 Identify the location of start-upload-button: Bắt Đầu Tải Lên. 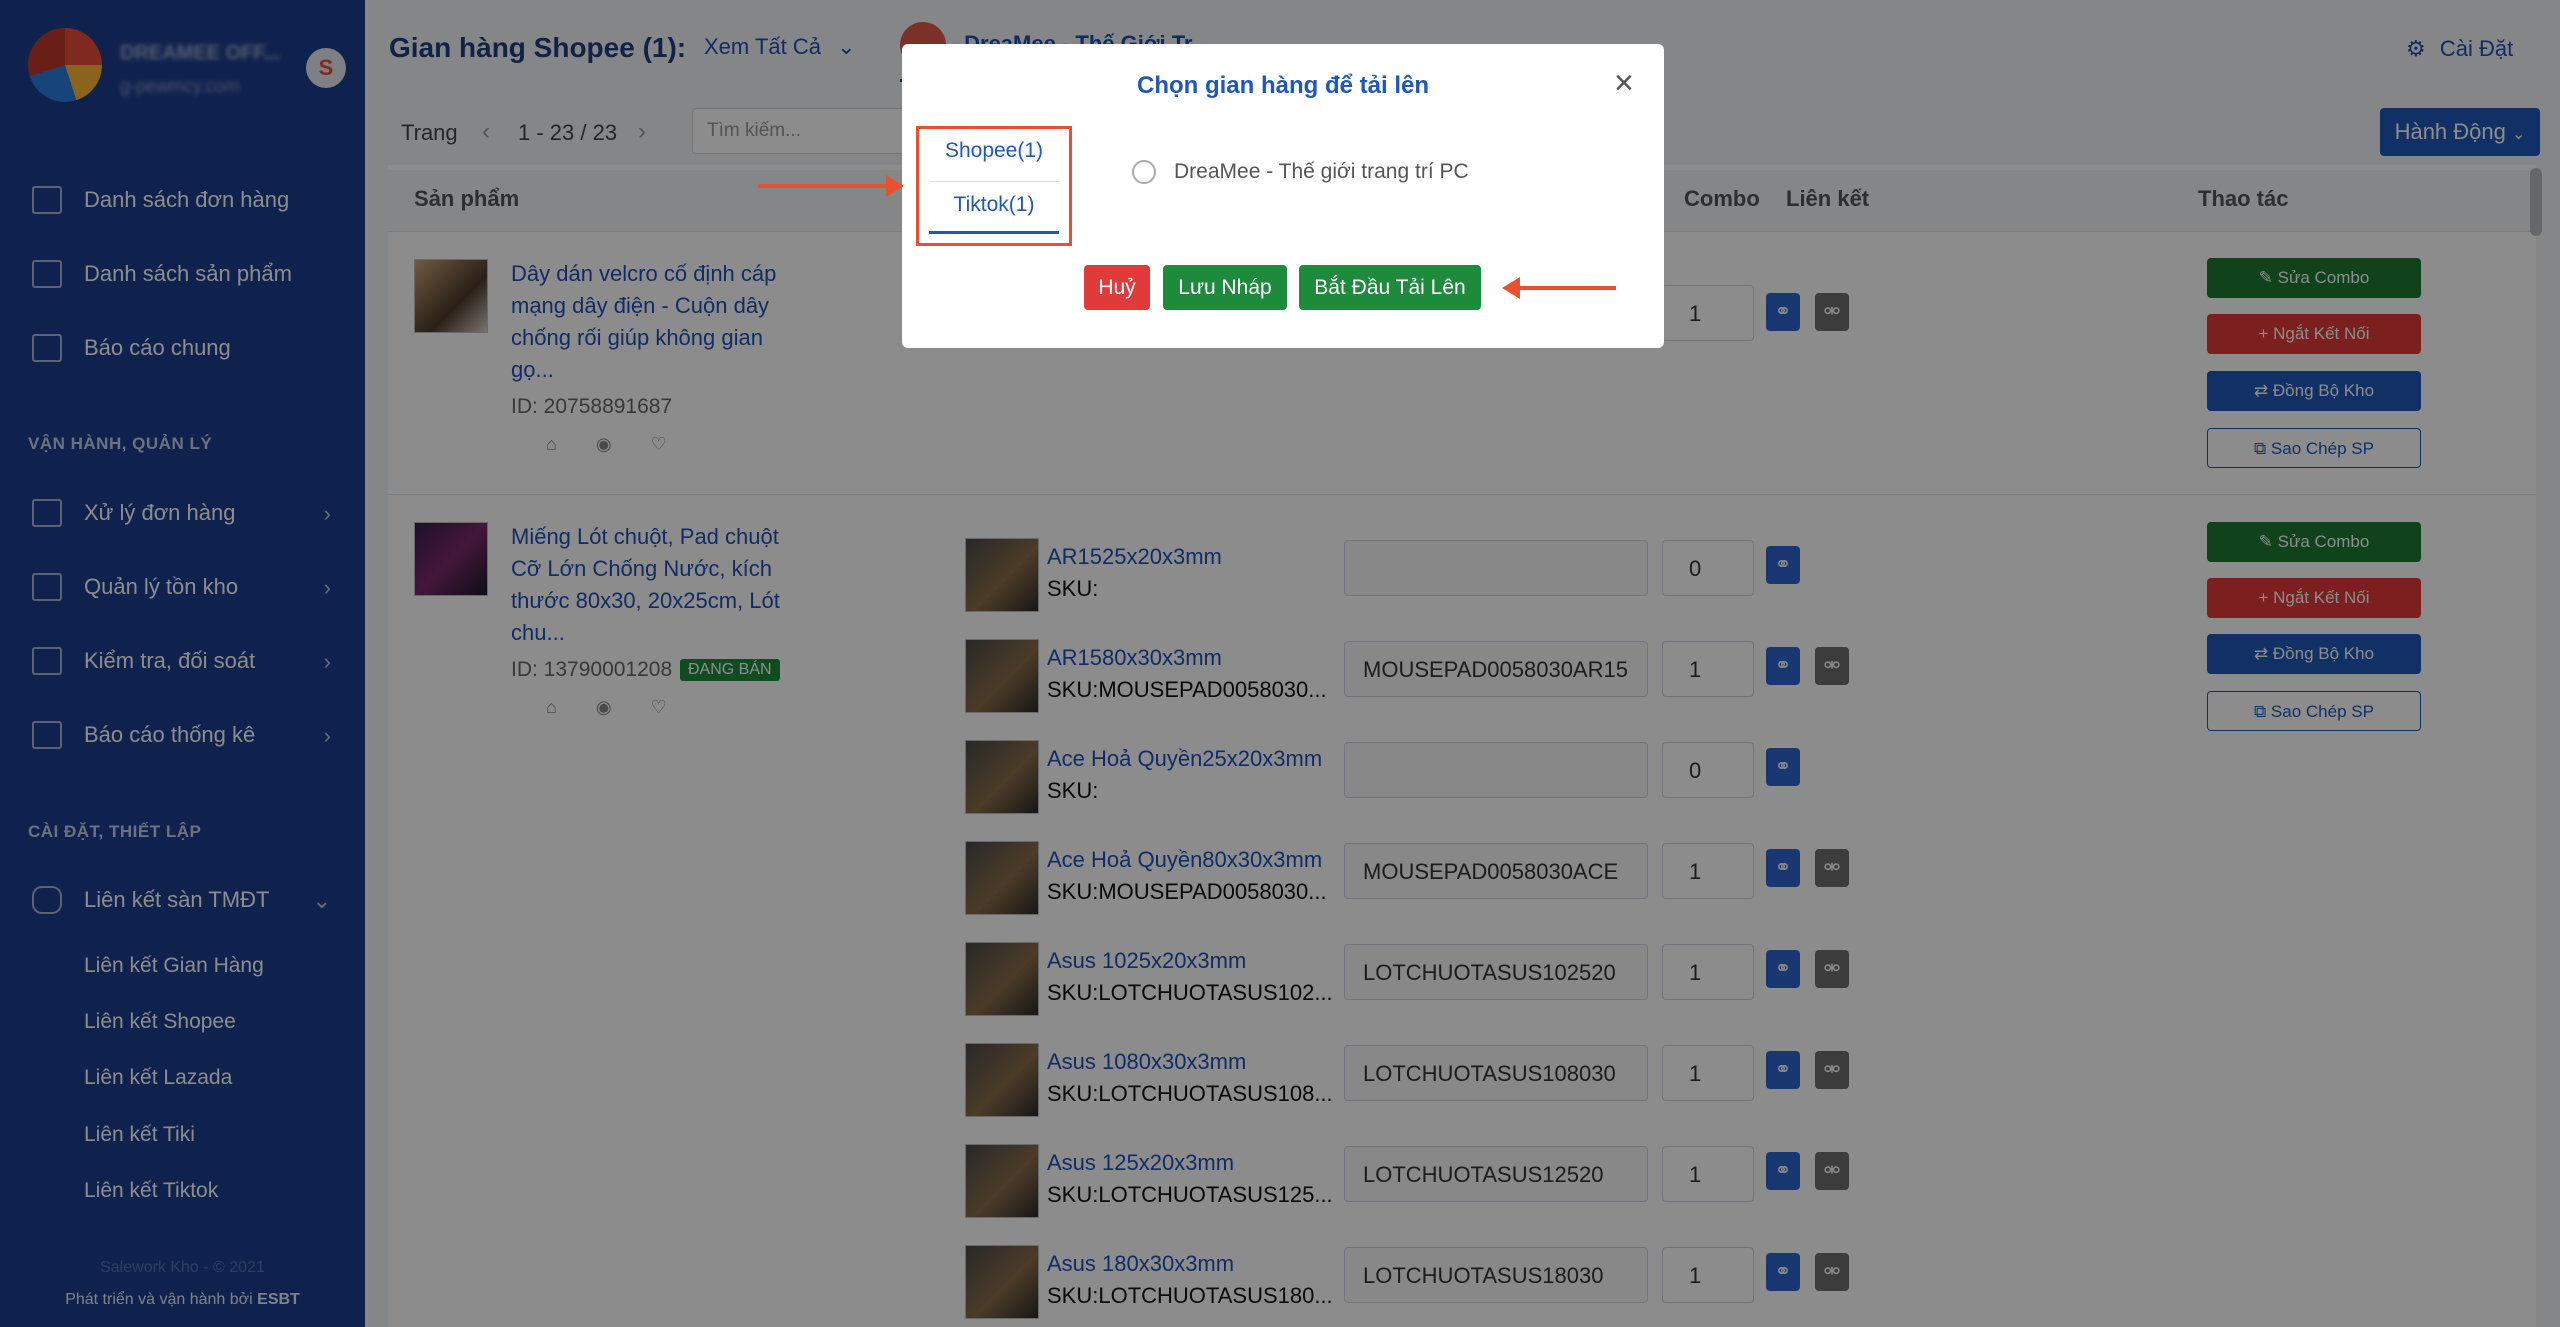
(1390, 287).